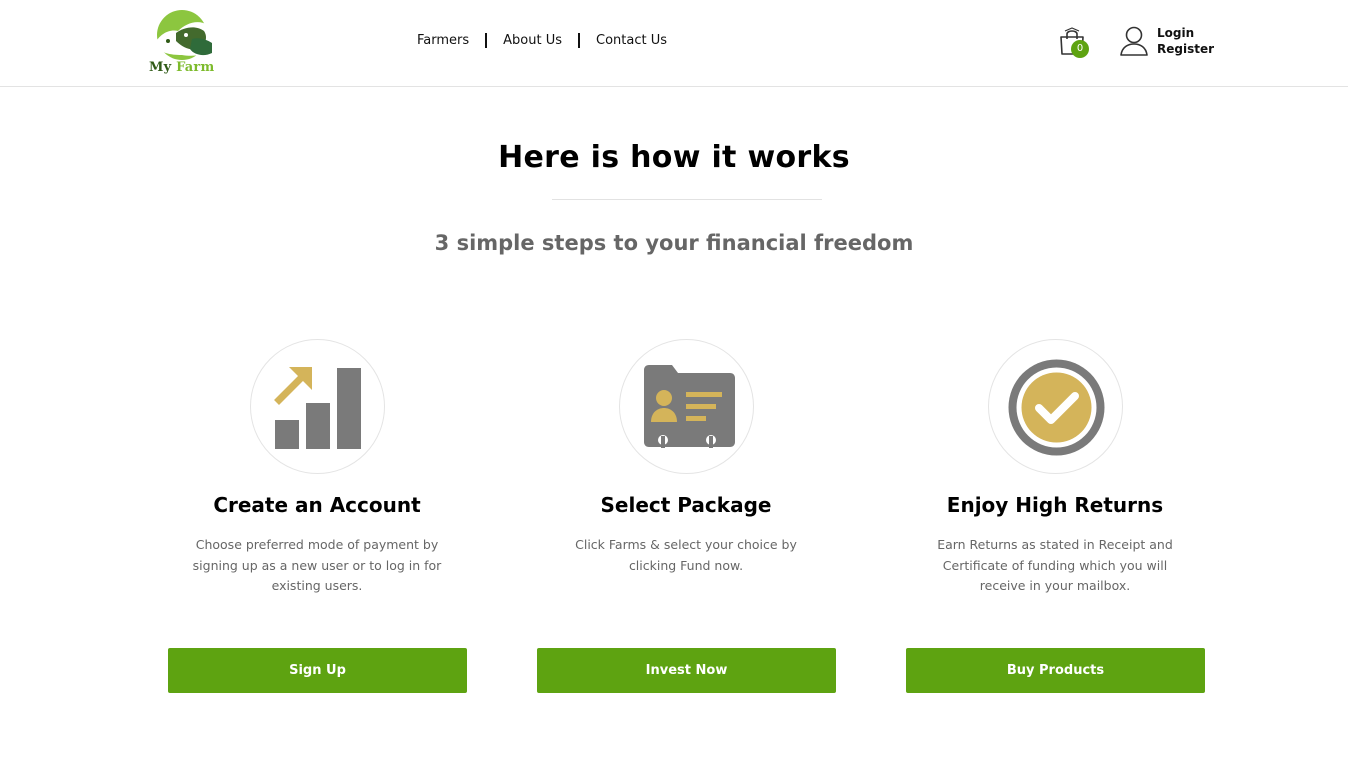  I want to click on brand-name-my: My, so click(160, 67).